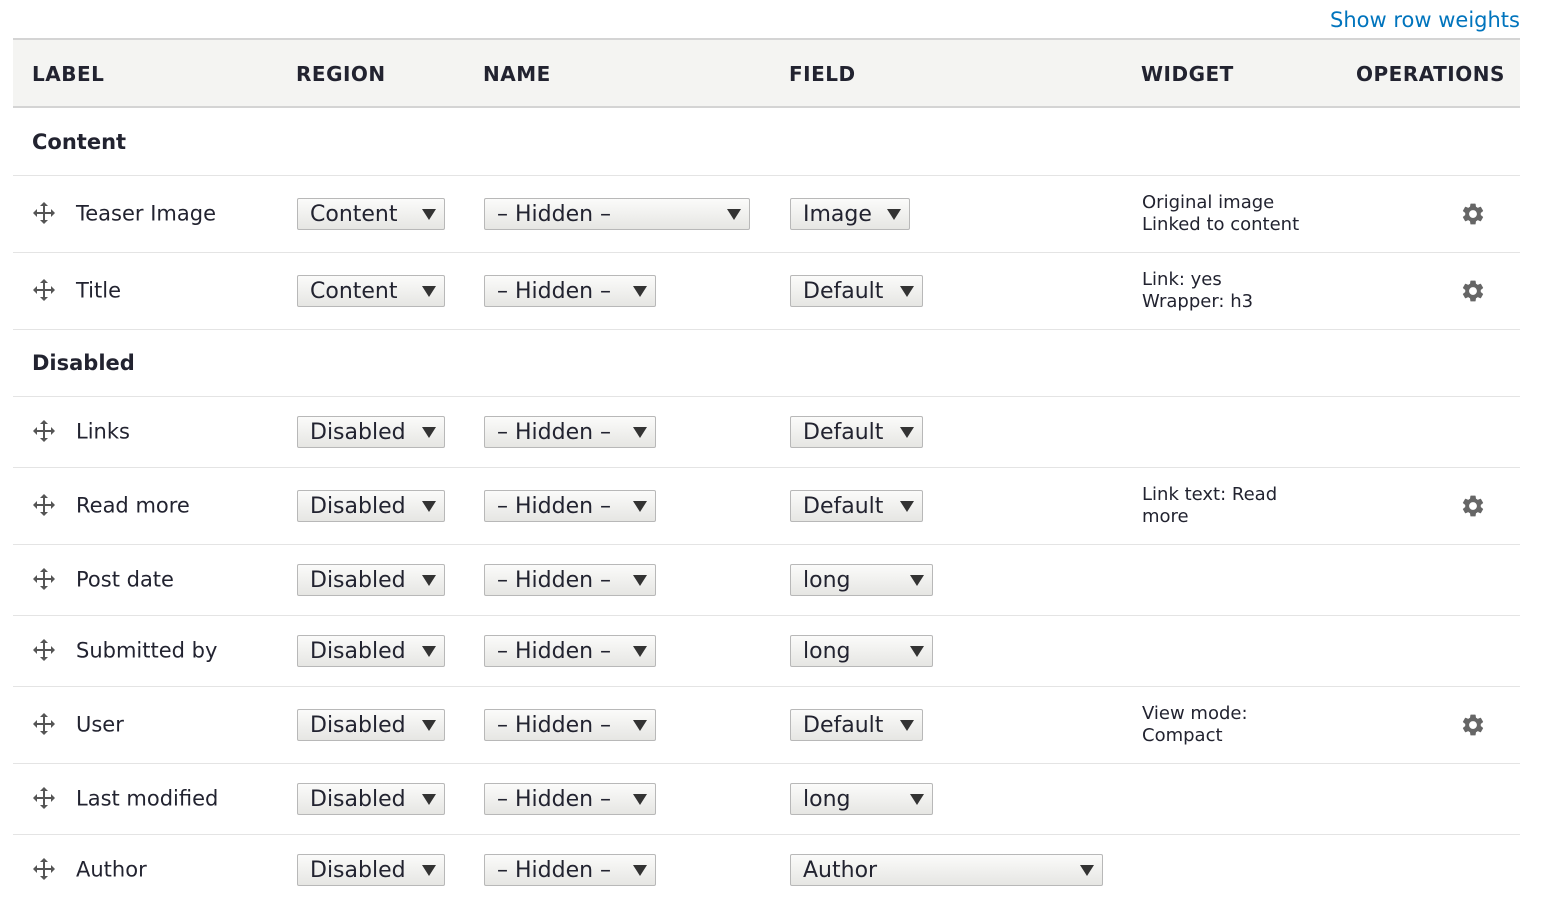  What do you see at coordinates (79, 141) in the screenshot?
I see `region-title: Content` at bounding box center [79, 141].